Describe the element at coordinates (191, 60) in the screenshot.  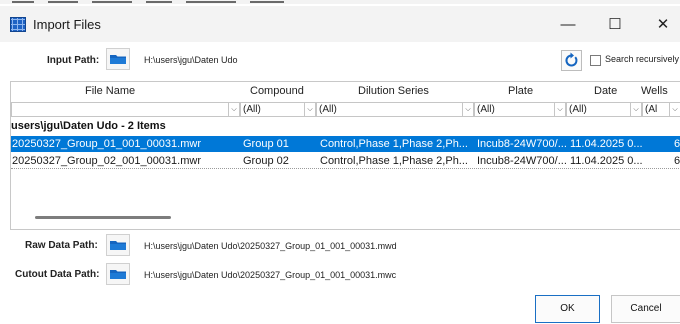
I see `input-path-value: H:\users\jgu\Daten Udo` at that location.